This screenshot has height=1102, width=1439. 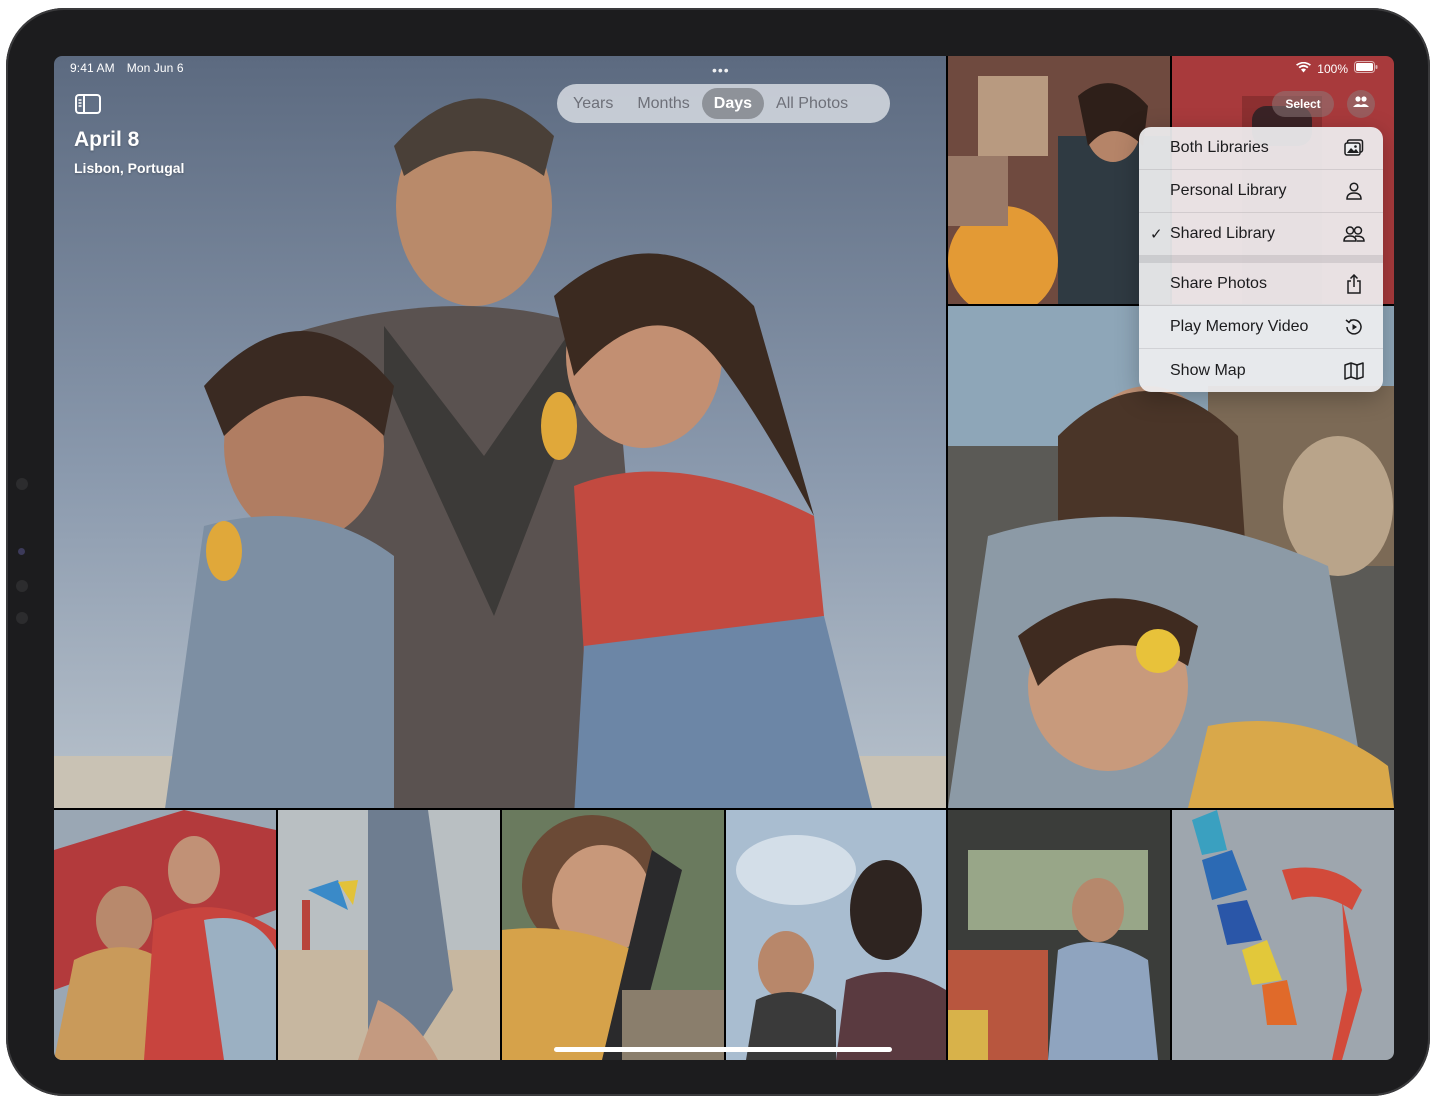 I want to click on menu-item-personal-library: Personal Library, so click(x=1261, y=191).